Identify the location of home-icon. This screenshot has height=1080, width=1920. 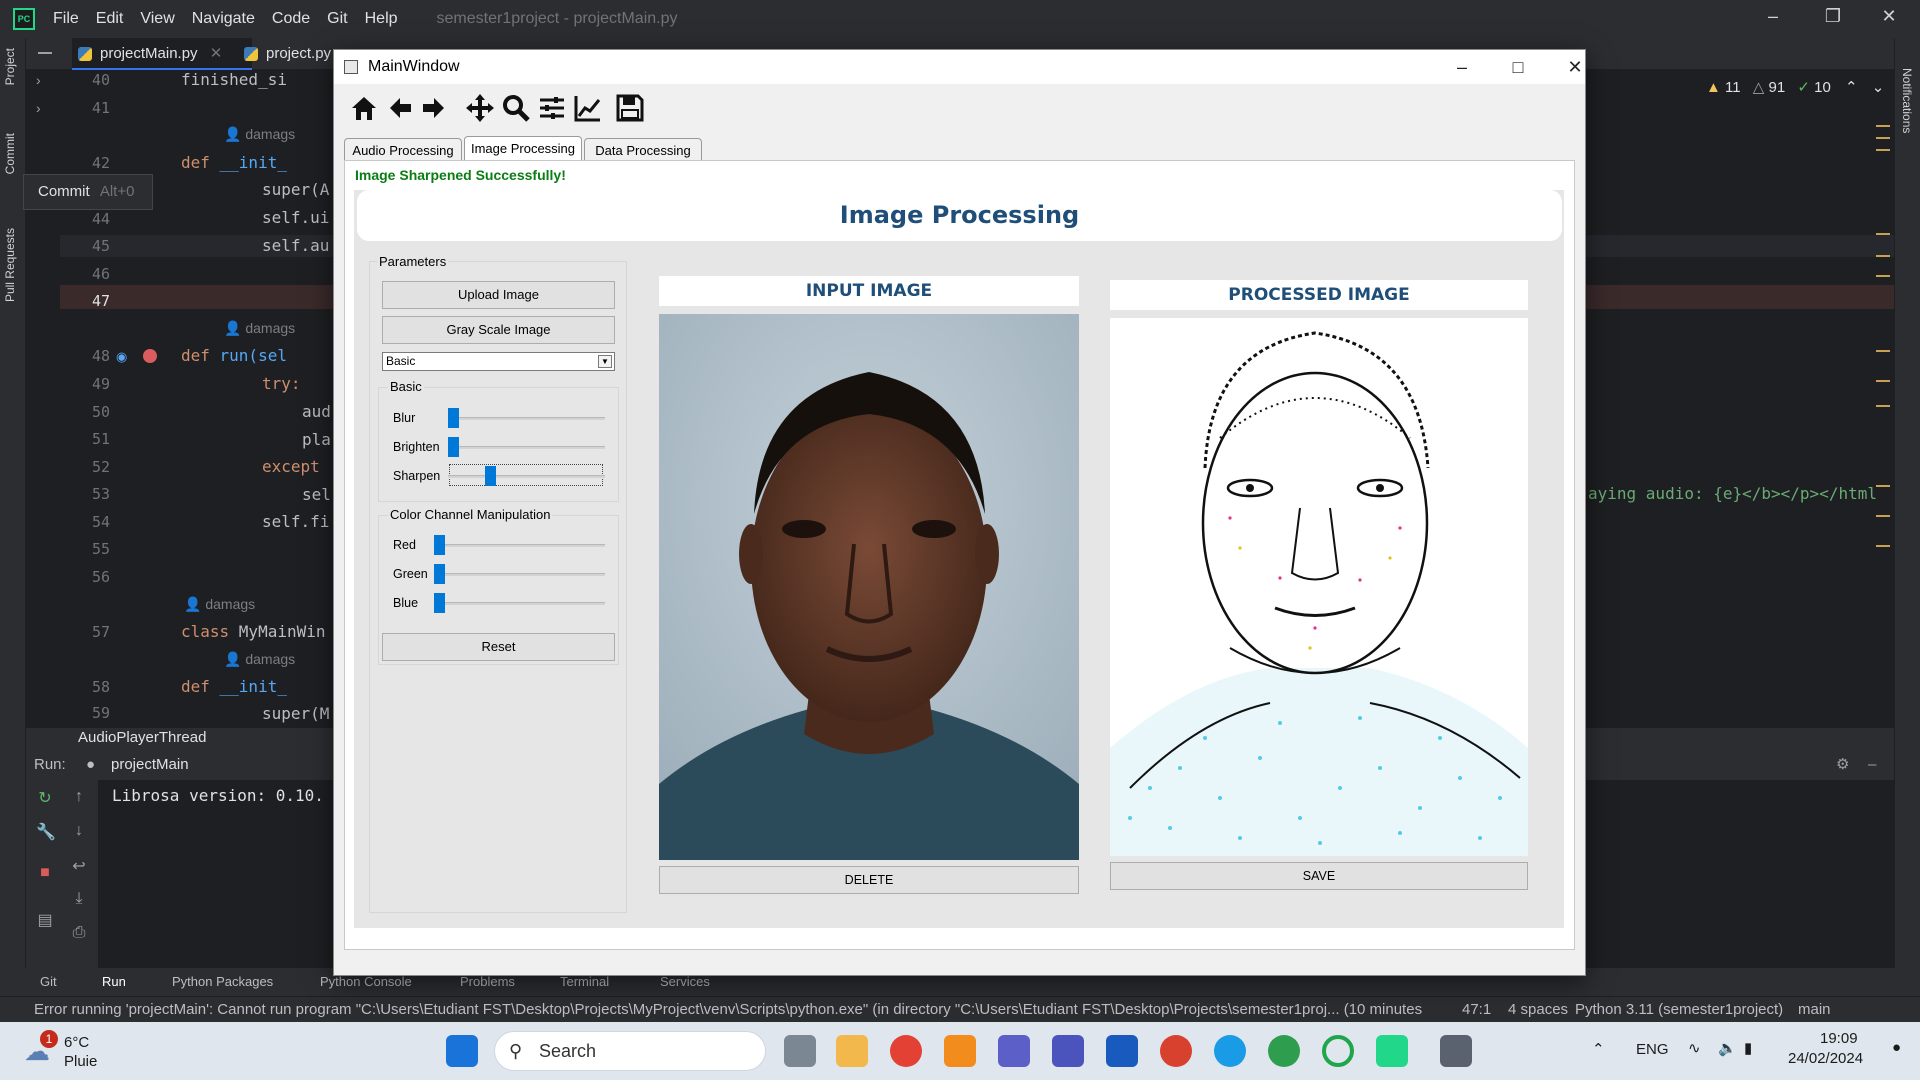
(364, 108).